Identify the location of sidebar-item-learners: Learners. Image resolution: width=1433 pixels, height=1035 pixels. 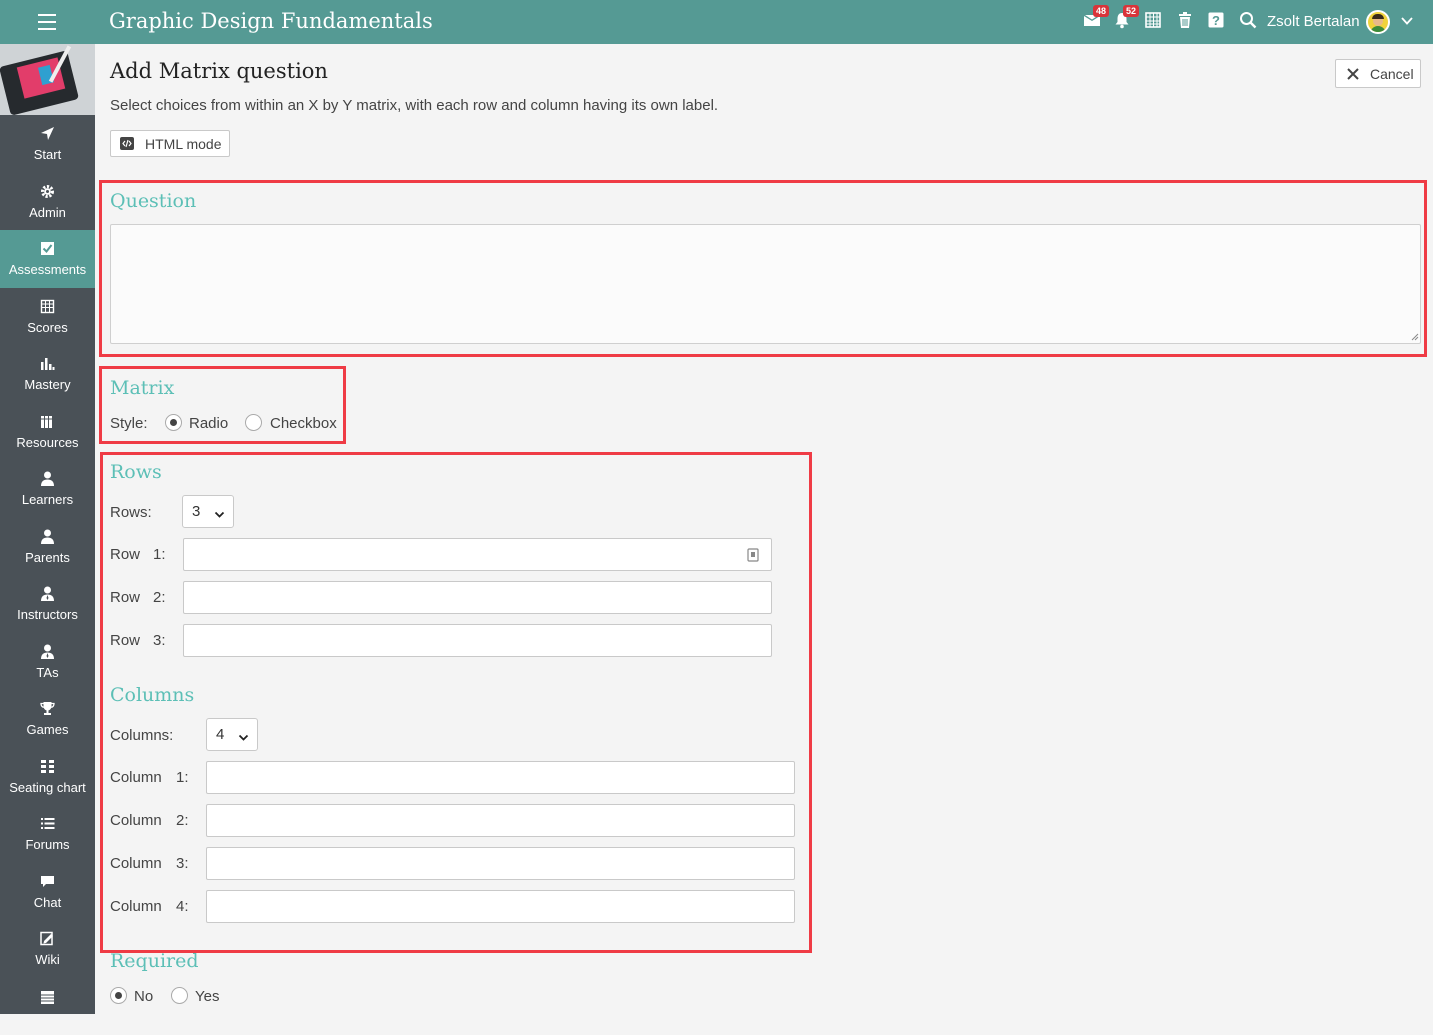
(47, 489).